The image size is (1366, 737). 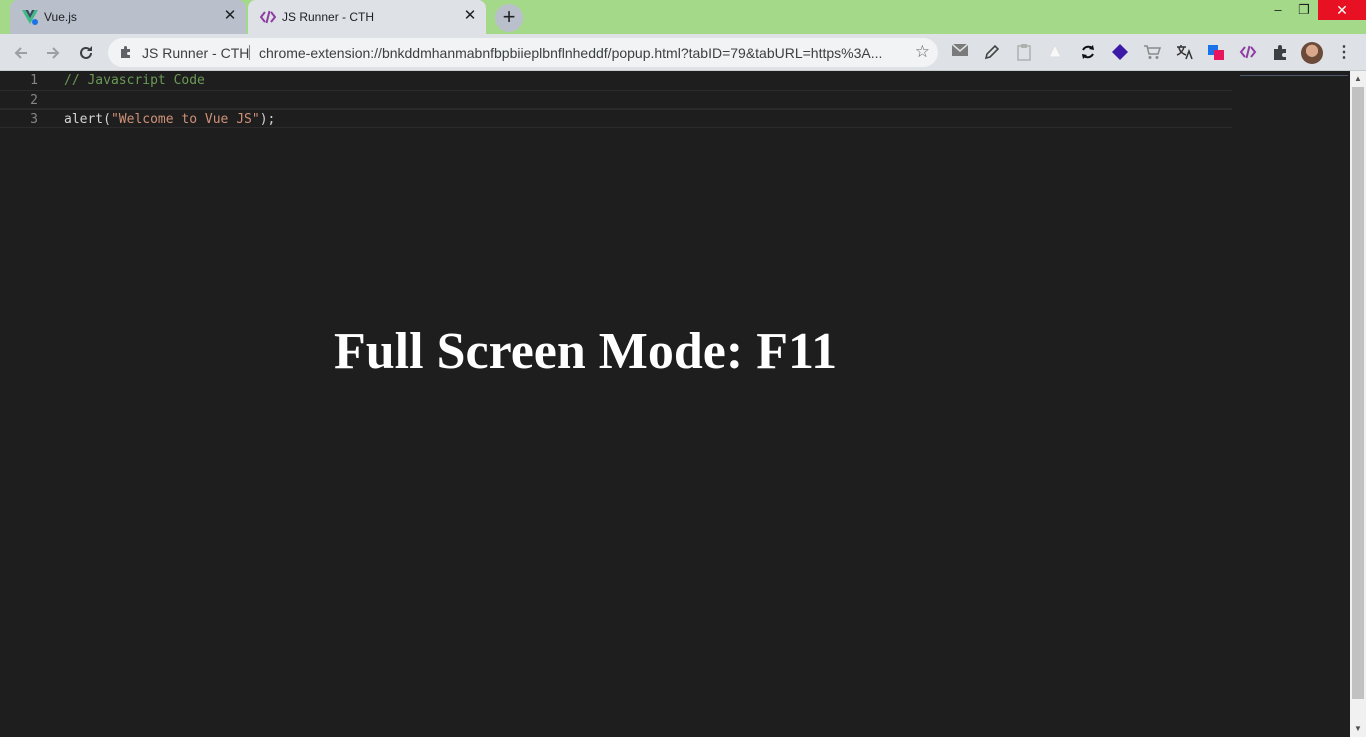 What do you see at coordinates (328, 17) in the screenshot?
I see `tab-title: JS Runner - CTH` at bounding box center [328, 17].